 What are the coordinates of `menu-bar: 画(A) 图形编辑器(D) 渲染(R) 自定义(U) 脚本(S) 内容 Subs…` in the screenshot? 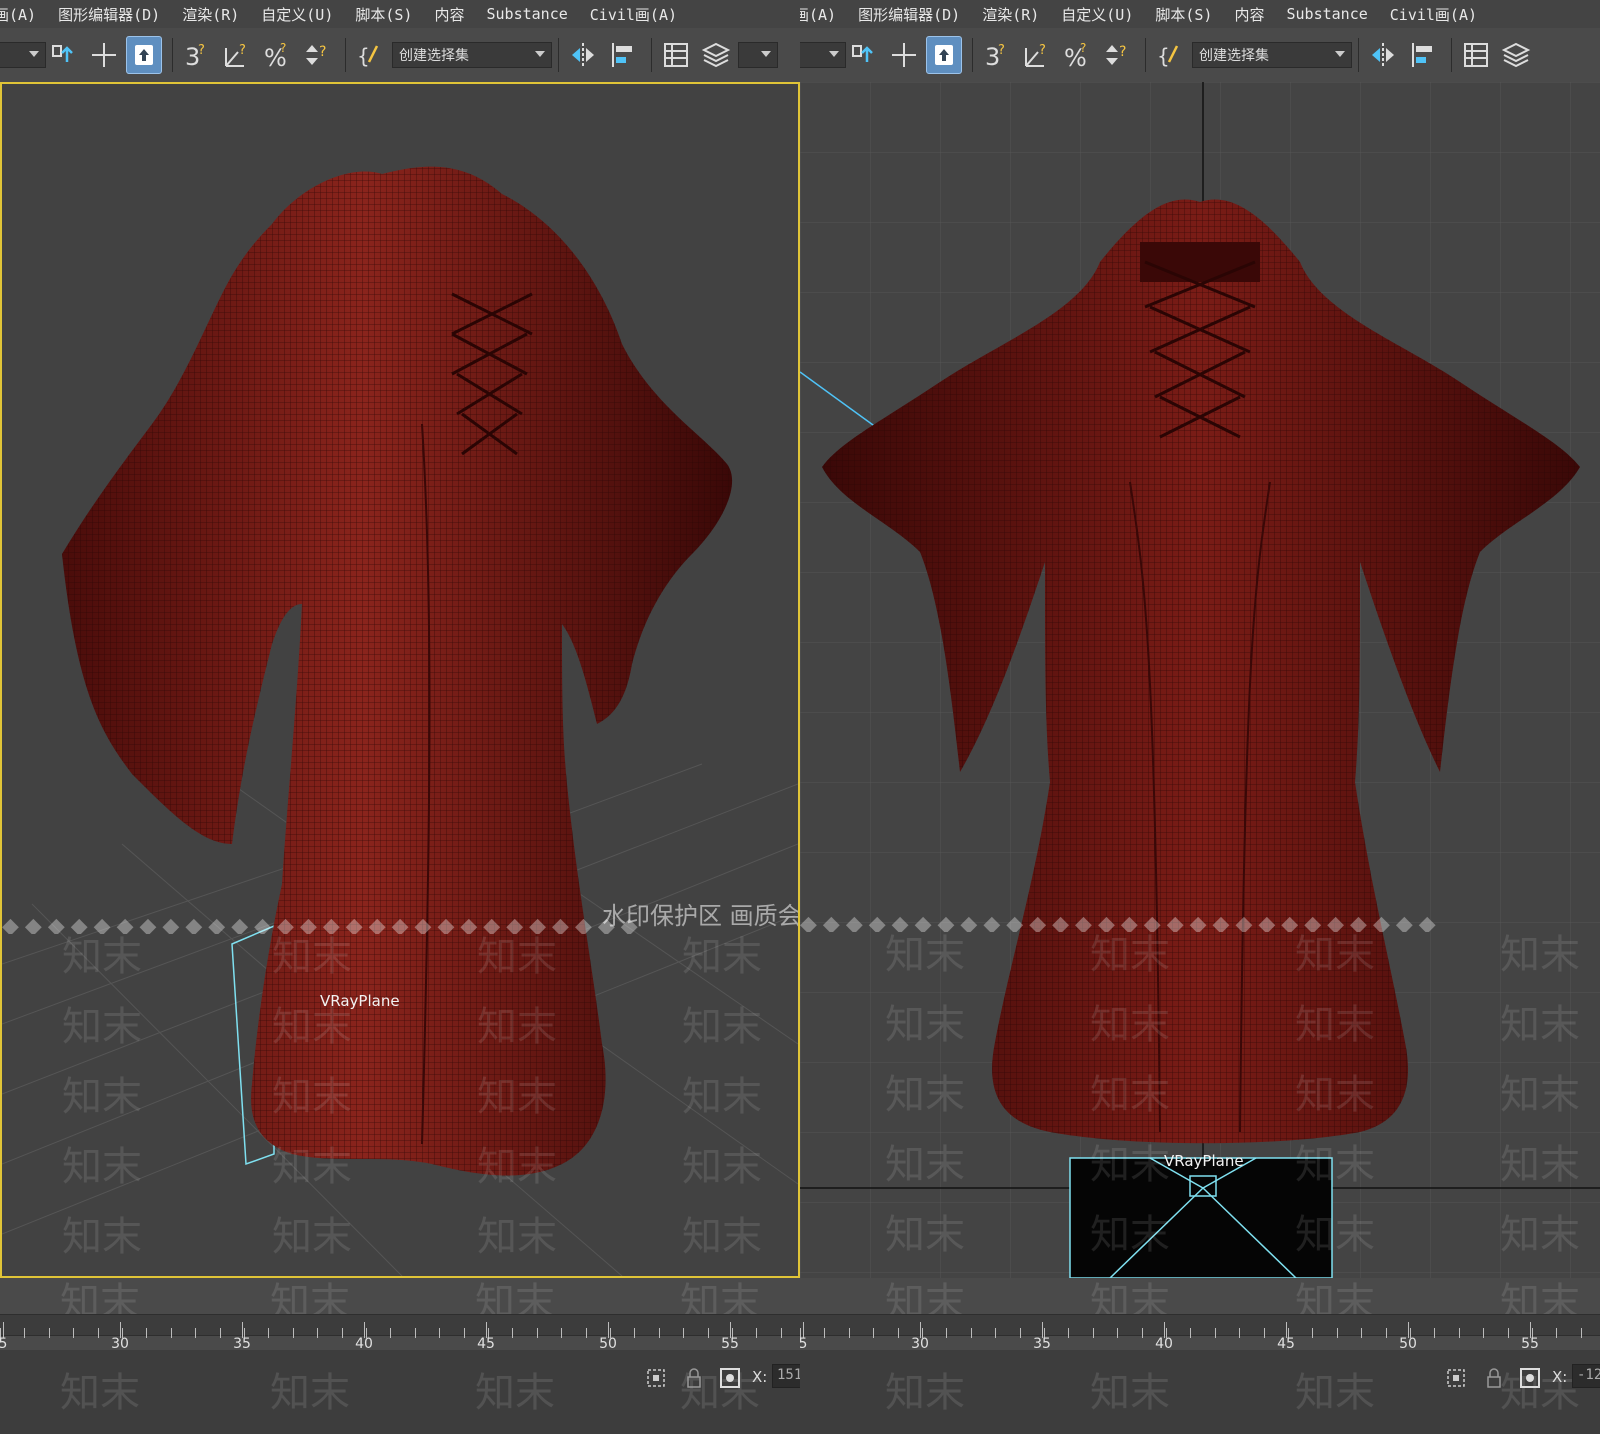 It's located at (400, 14).